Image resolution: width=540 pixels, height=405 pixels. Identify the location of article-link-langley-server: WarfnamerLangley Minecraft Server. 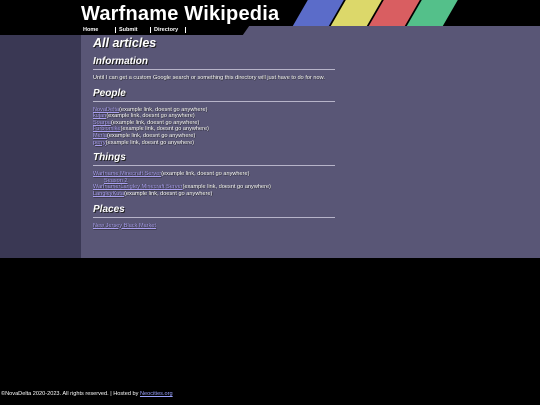
(138, 187).